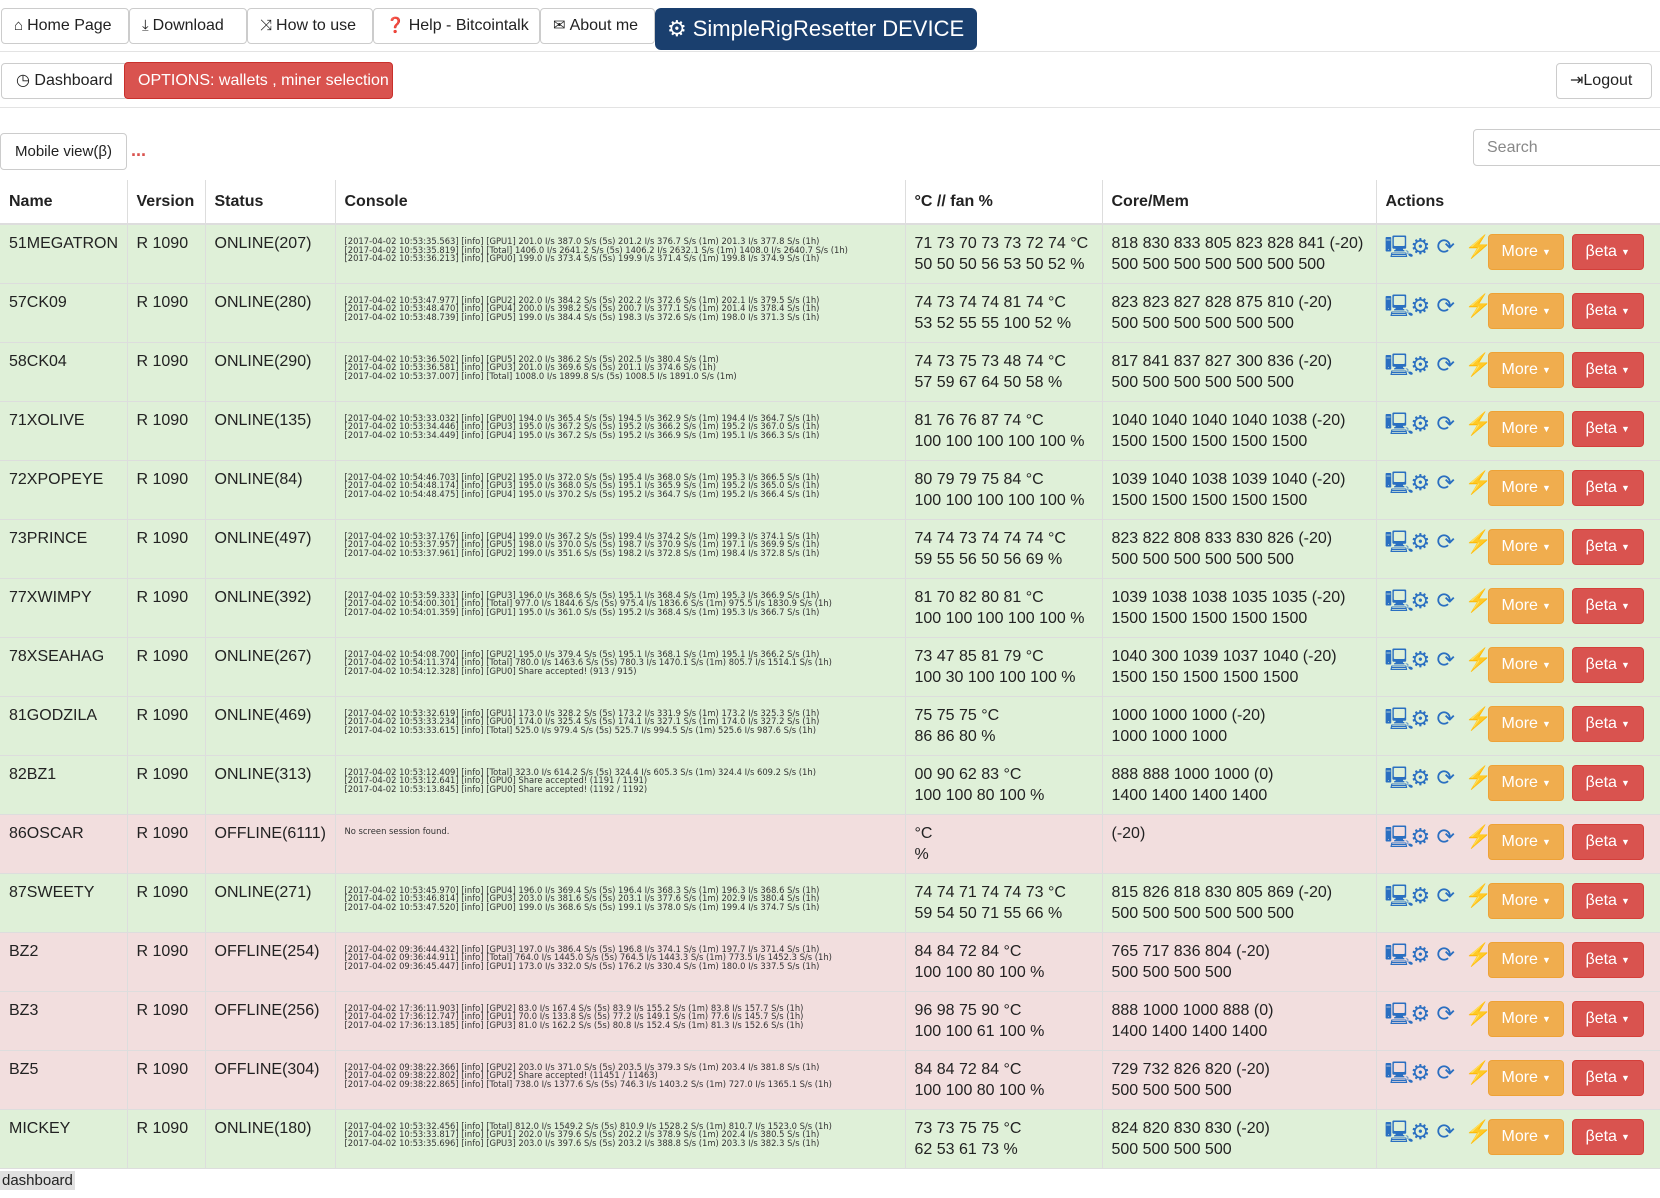  I want to click on col-core-mem: Core/Mem, so click(1239, 202).